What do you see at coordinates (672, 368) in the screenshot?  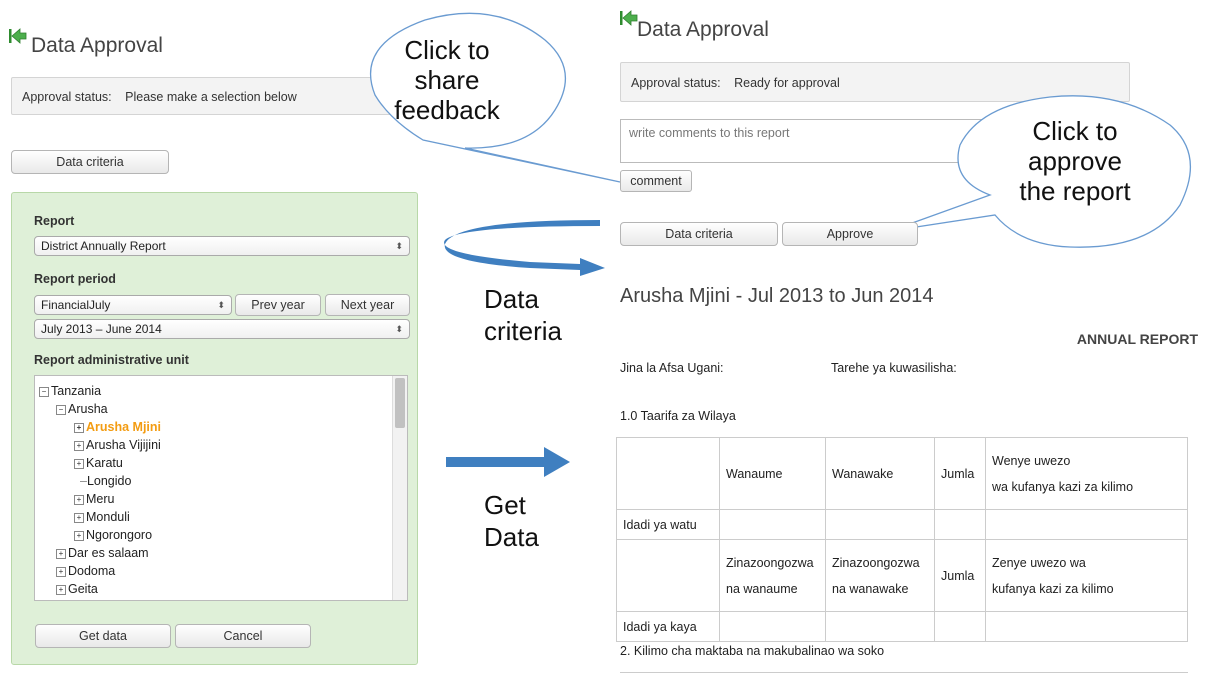 I see `afsa-label: Jina la Afsa Ugani:` at bounding box center [672, 368].